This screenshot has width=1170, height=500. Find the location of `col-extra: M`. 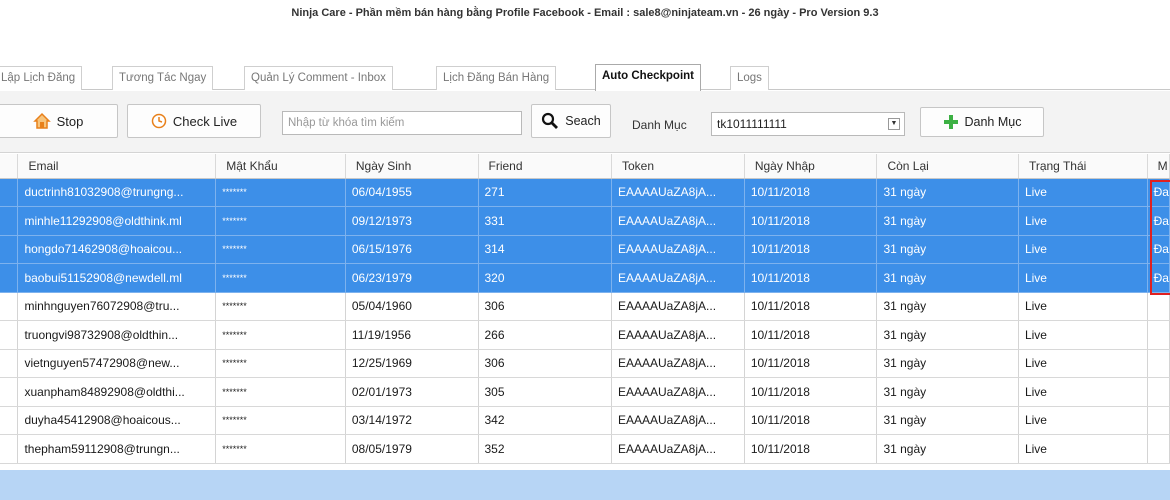

col-extra: M is located at coordinates (1158, 166).